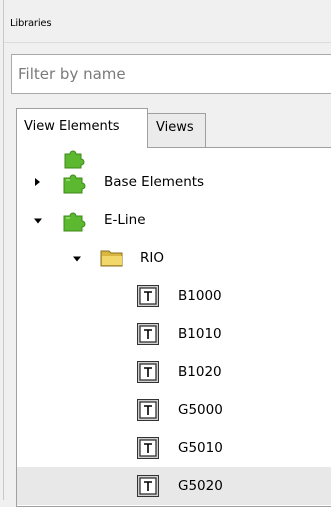  I want to click on tree-item-label: G5010, so click(200, 448).